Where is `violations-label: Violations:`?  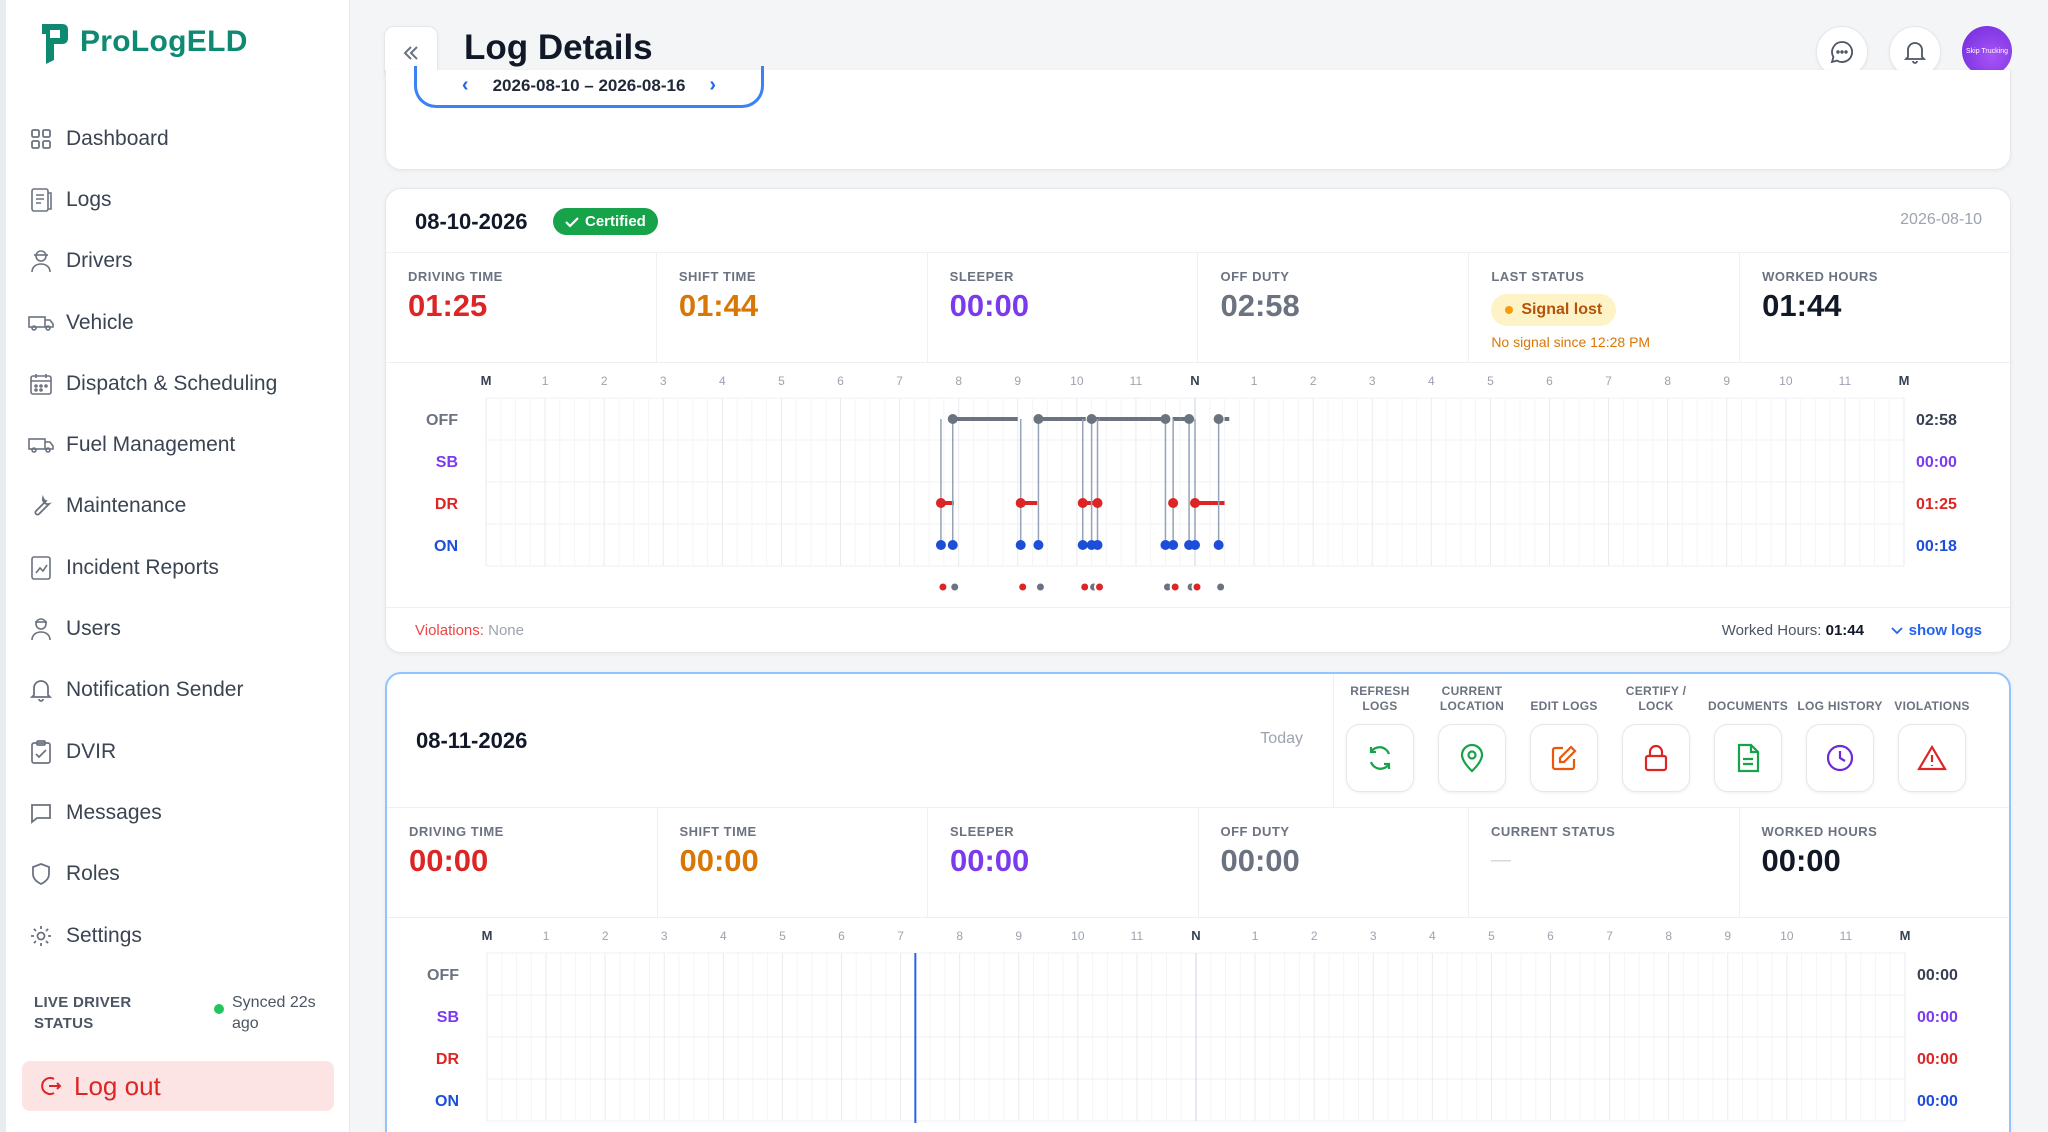 violations-label: Violations: is located at coordinates (449, 630).